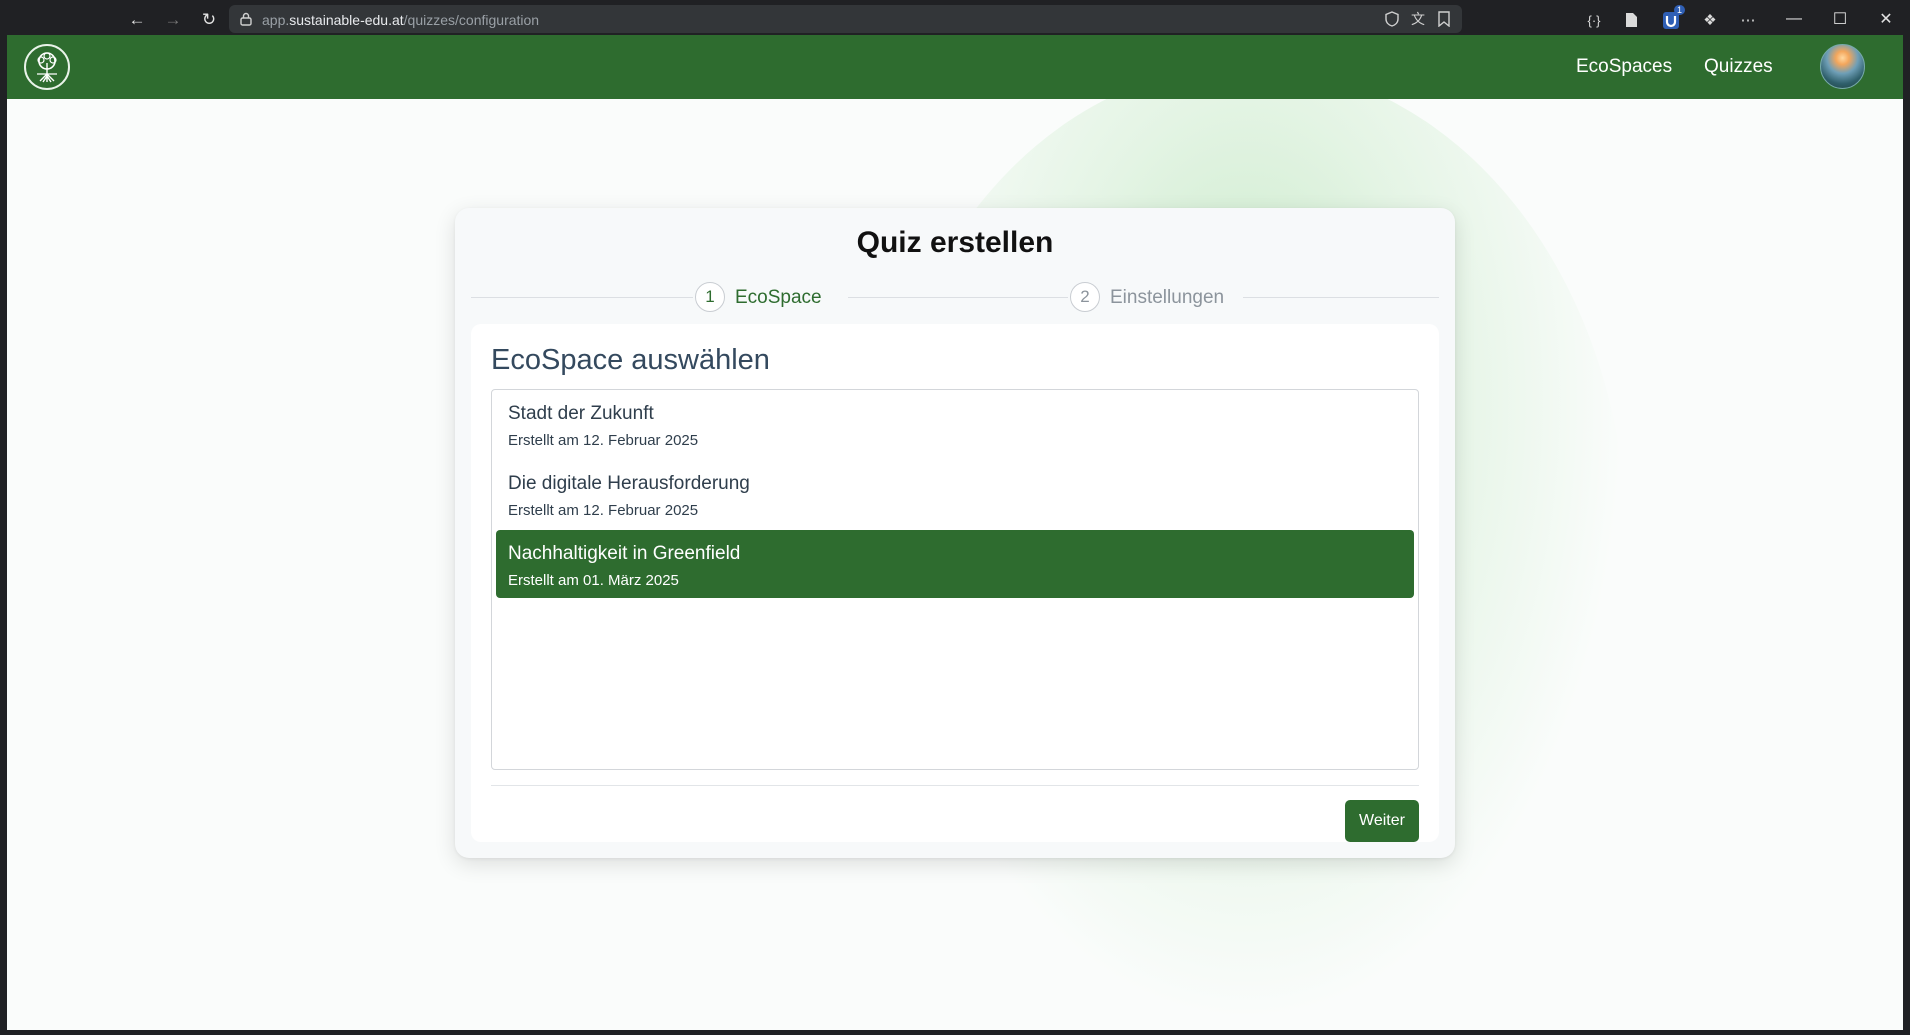 This screenshot has height=1035, width=1910. What do you see at coordinates (624, 553) in the screenshot?
I see `item-name: Nachhaltigkeit in Greenfield` at bounding box center [624, 553].